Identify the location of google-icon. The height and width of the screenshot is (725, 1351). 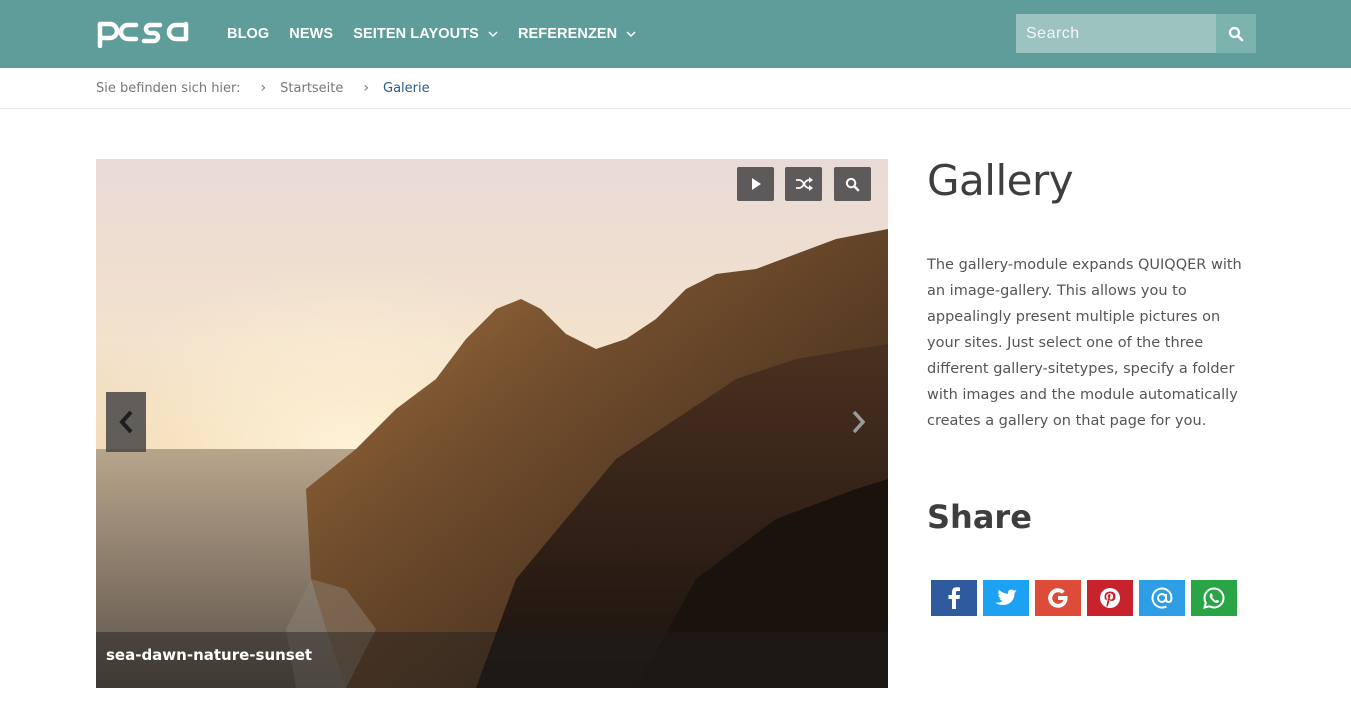
(1058, 598).